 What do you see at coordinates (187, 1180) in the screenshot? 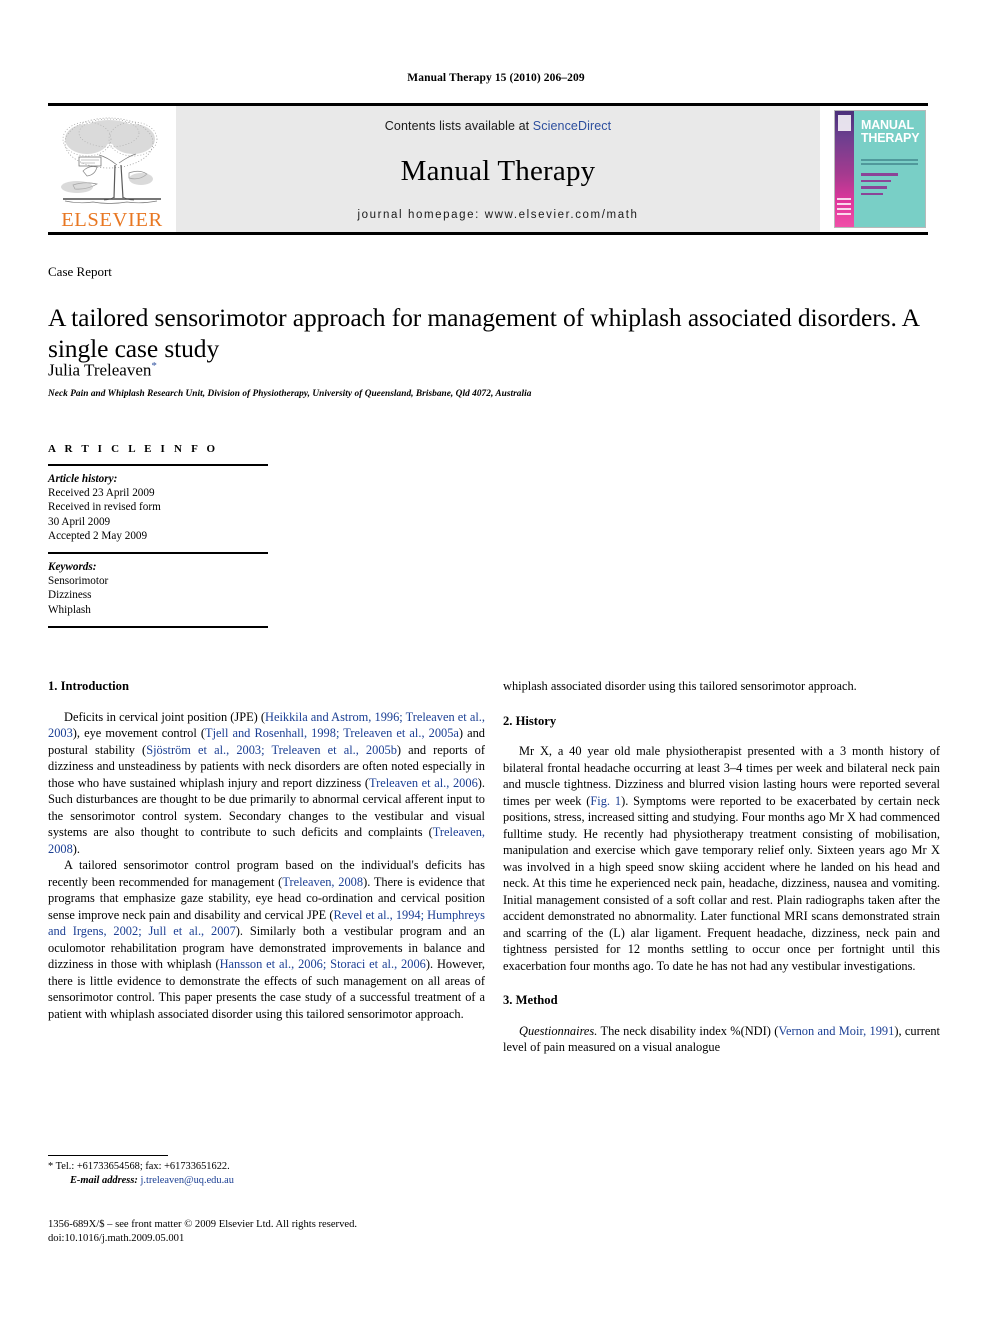
I see `email-link: j.treleaven@uq.edu.au` at bounding box center [187, 1180].